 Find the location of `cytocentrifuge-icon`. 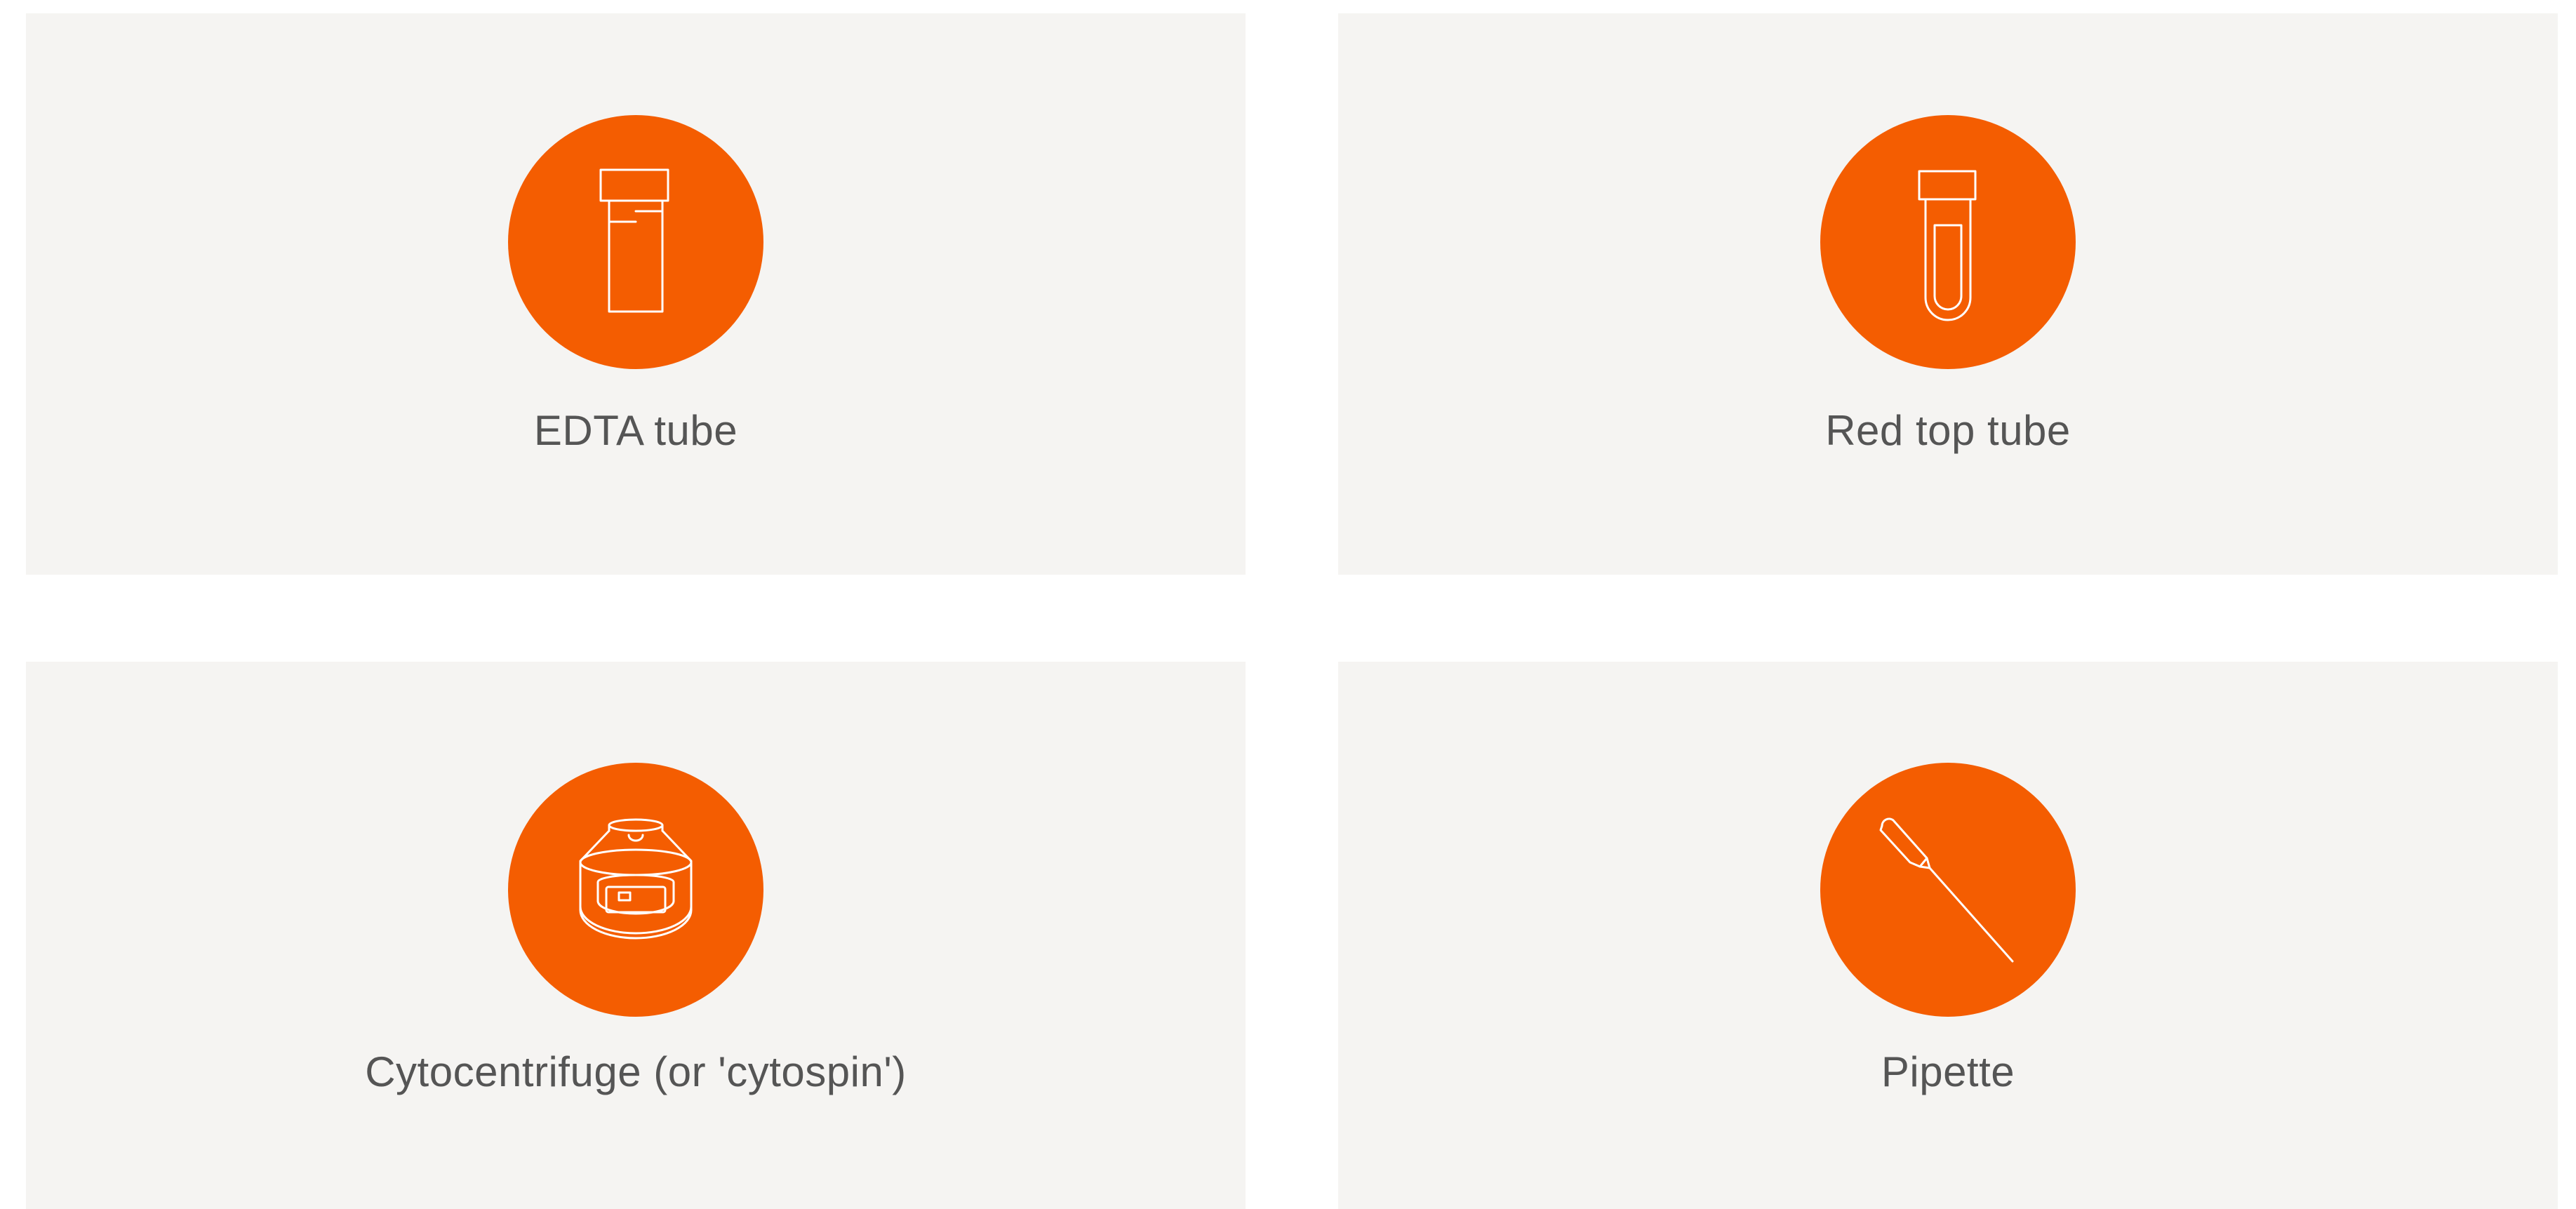

cytocentrifuge-icon is located at coordinates (636, 879).